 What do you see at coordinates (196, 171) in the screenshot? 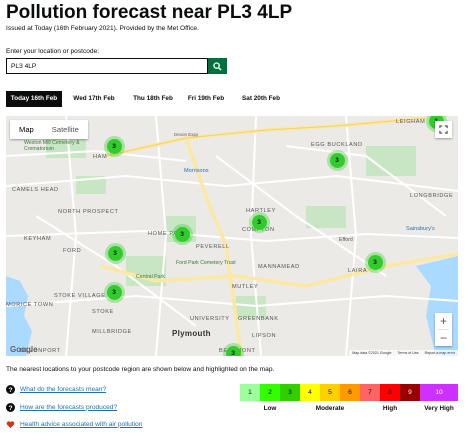
I see `map-label-morrisons: Morrisons` at bounding box center [196, 171].